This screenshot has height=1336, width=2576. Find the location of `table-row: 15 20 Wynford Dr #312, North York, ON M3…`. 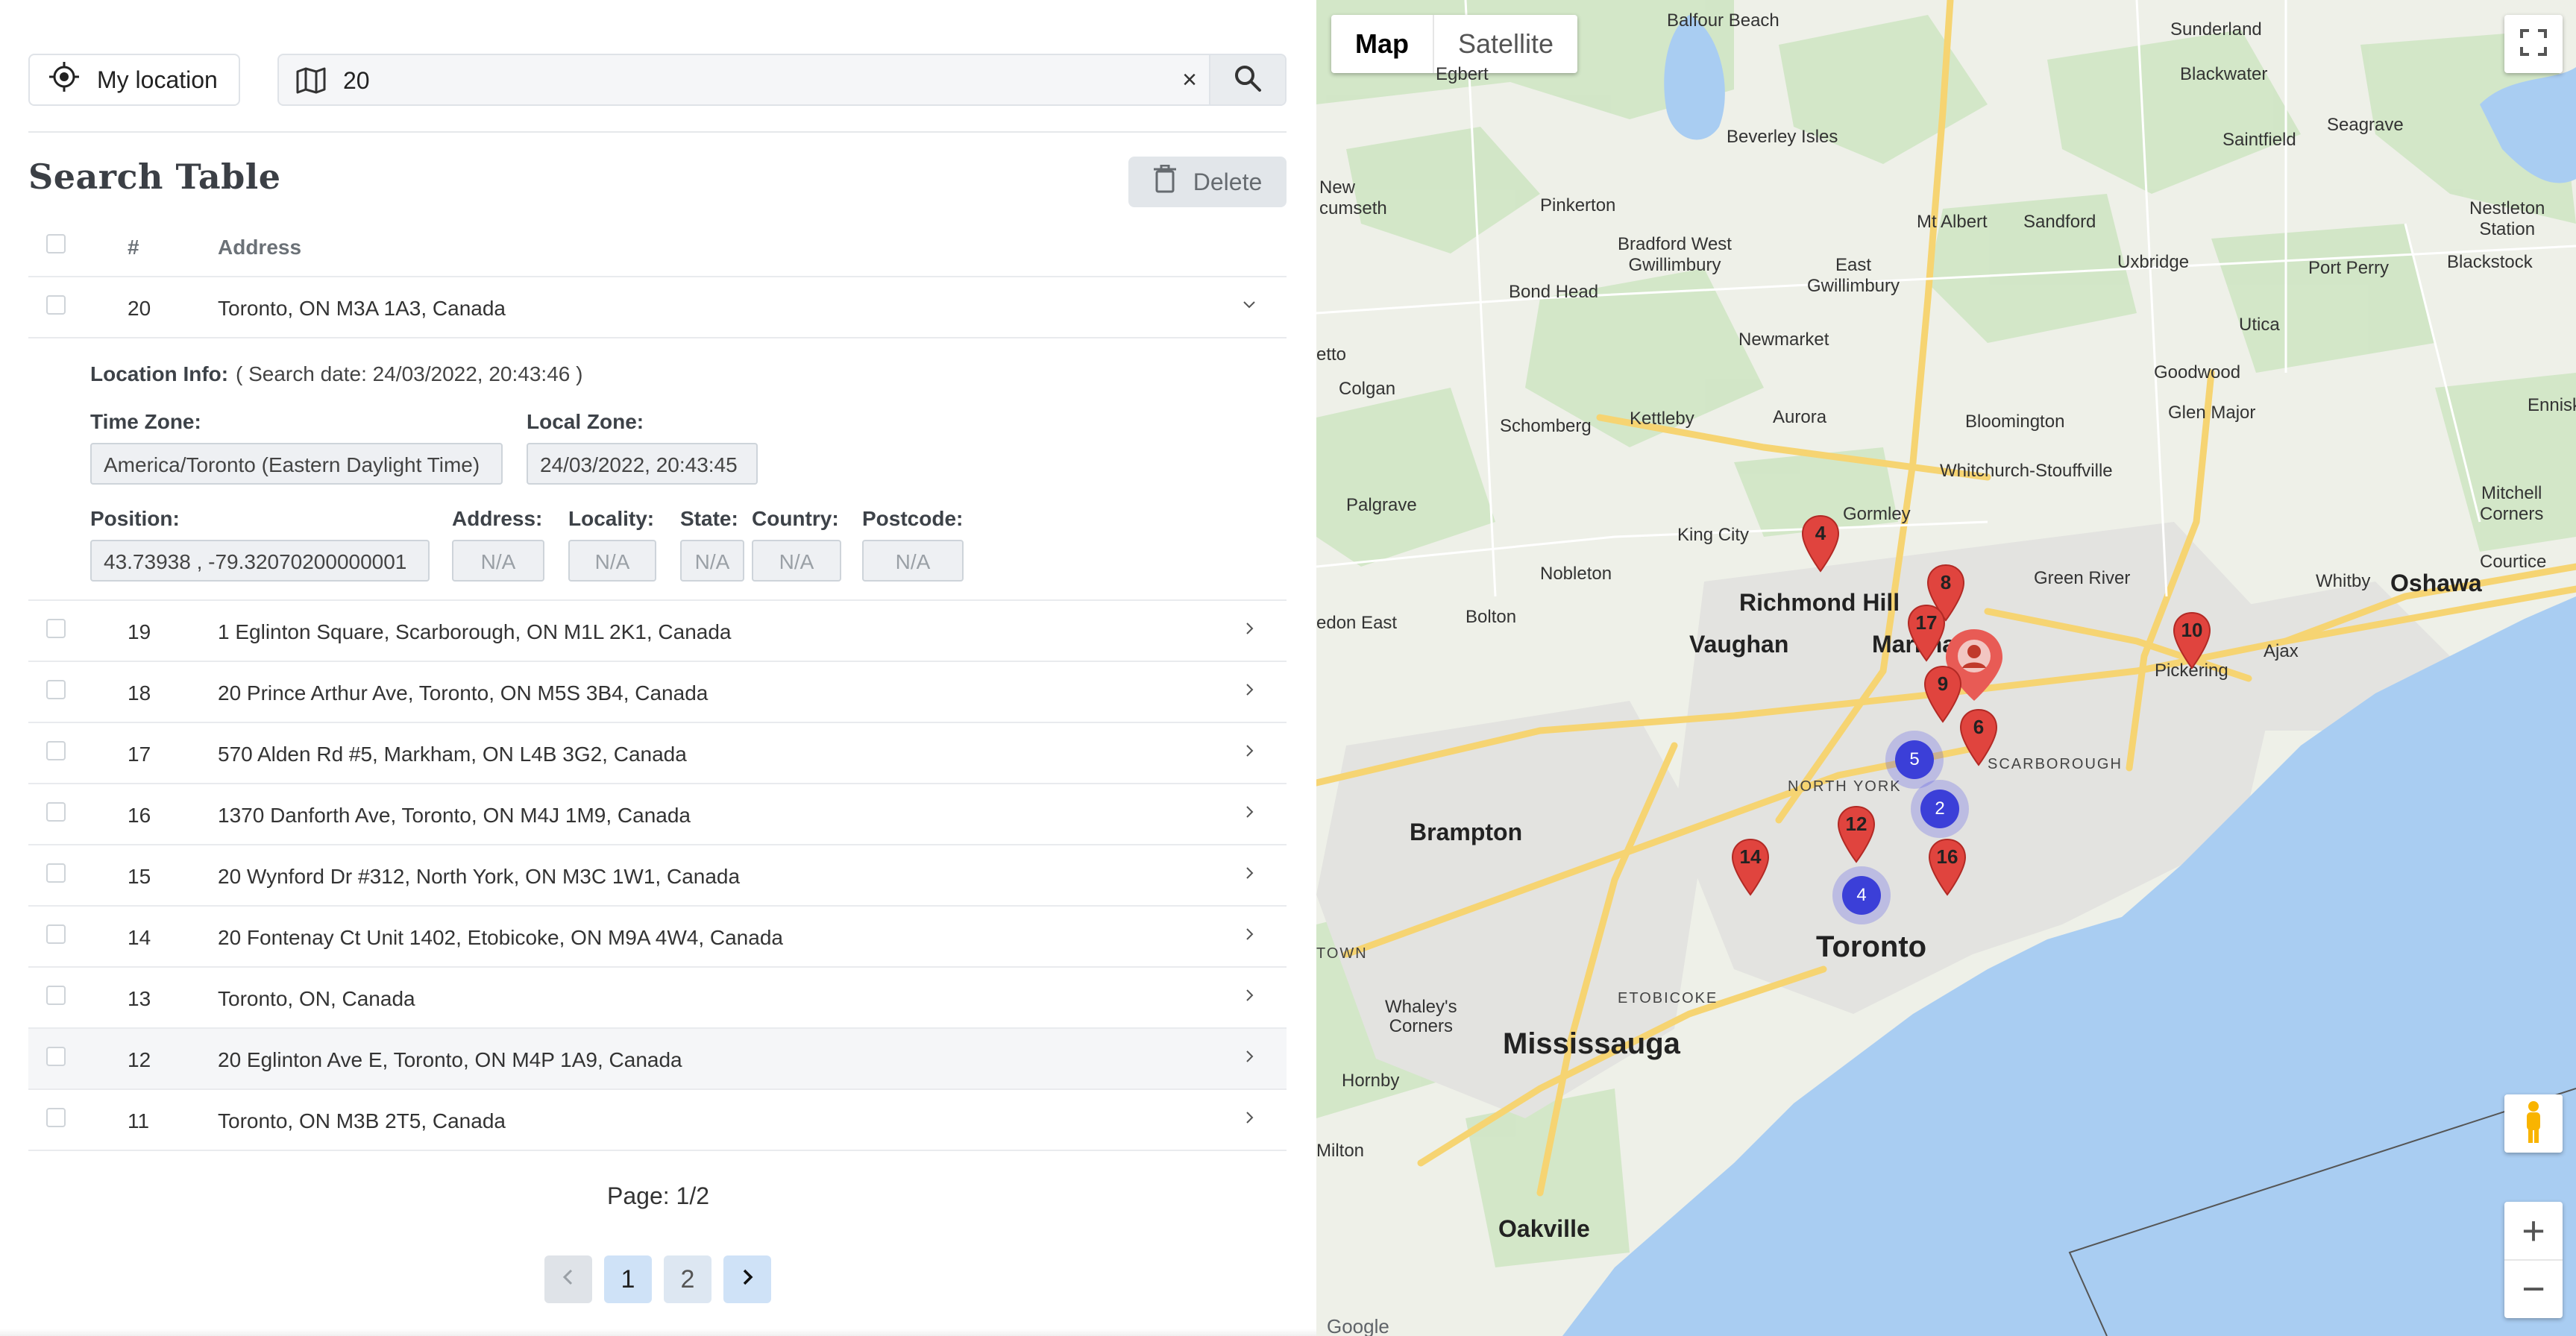

table-row: 15 20 Wynford Dr #312, North York, ON M3… is located at coordinates (657, 876).